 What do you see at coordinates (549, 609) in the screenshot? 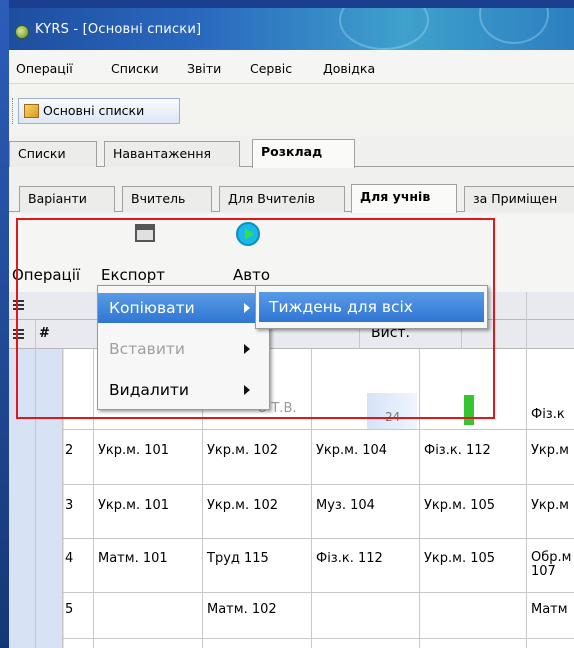
I see `cell-row5-c5: Матм` at bounding box center [549, 609].